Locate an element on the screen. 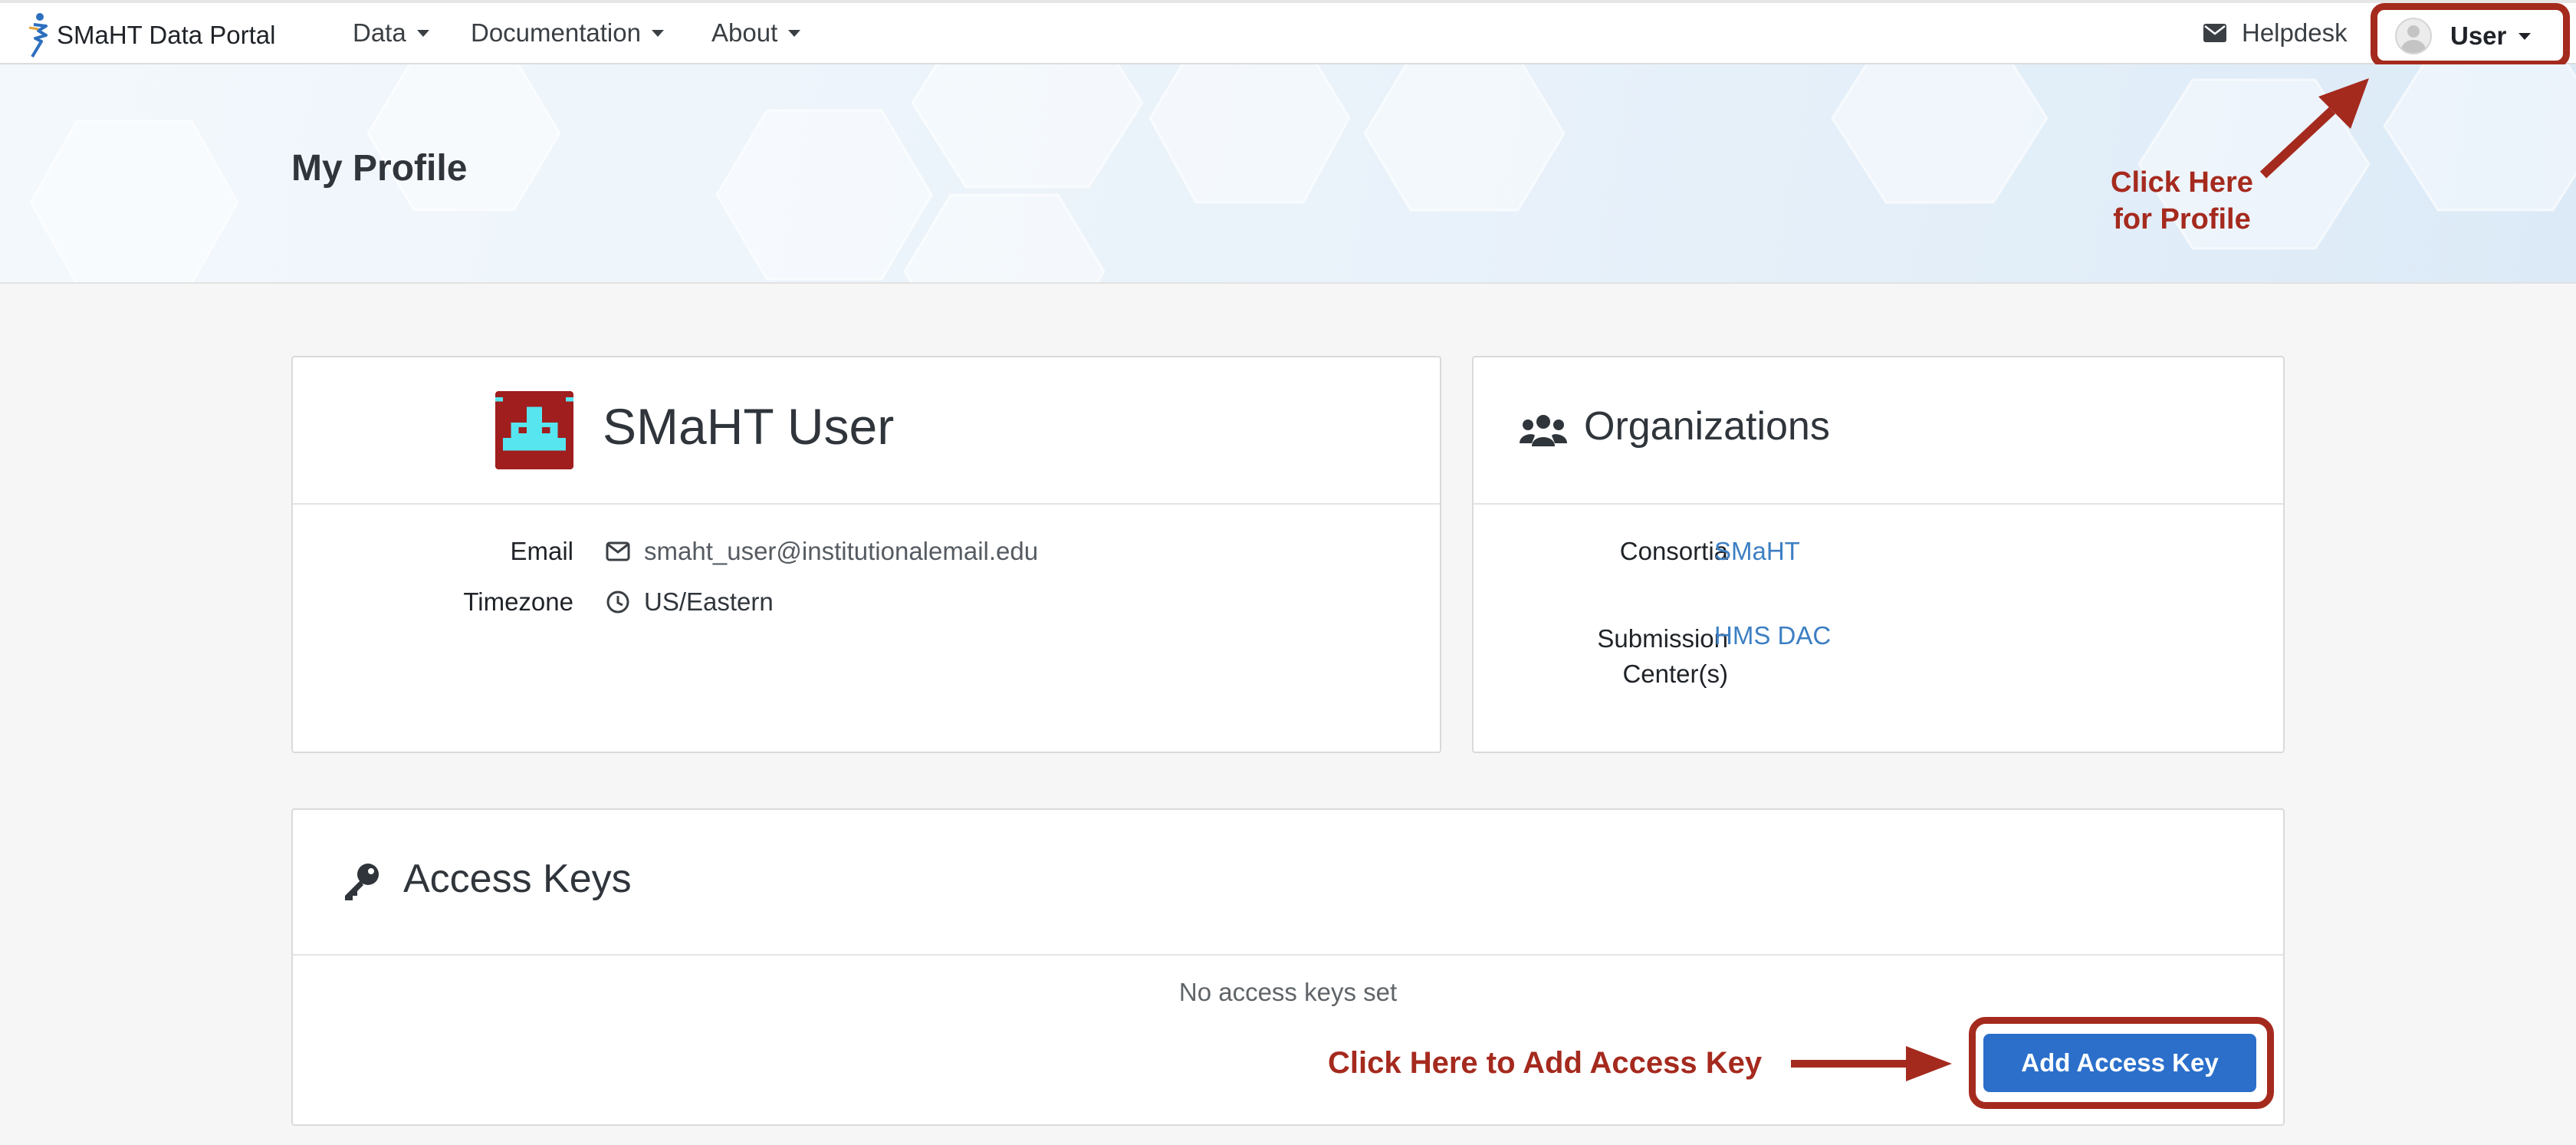 This screenshot has width=2576, height=1145. email-value: smaht_user@institutionalemail.edu is located at coordinates (842, 551).